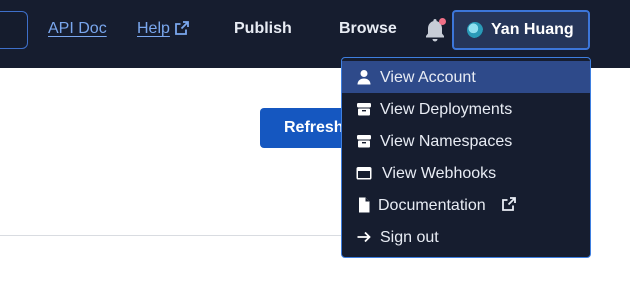 This screenshot has width=630, height=286. I want to click on help-link: Help, so click(163, 29).